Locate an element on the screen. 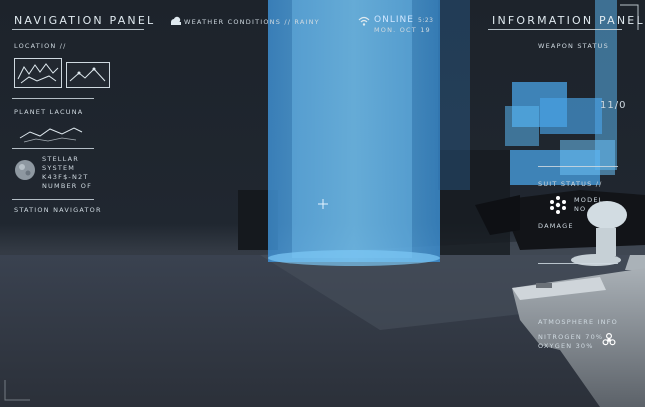 The width and height of the screenshot is (645, 407). atmosphere-info-label: ATMOSPHERE INFO is located at coordinates (578, 322).